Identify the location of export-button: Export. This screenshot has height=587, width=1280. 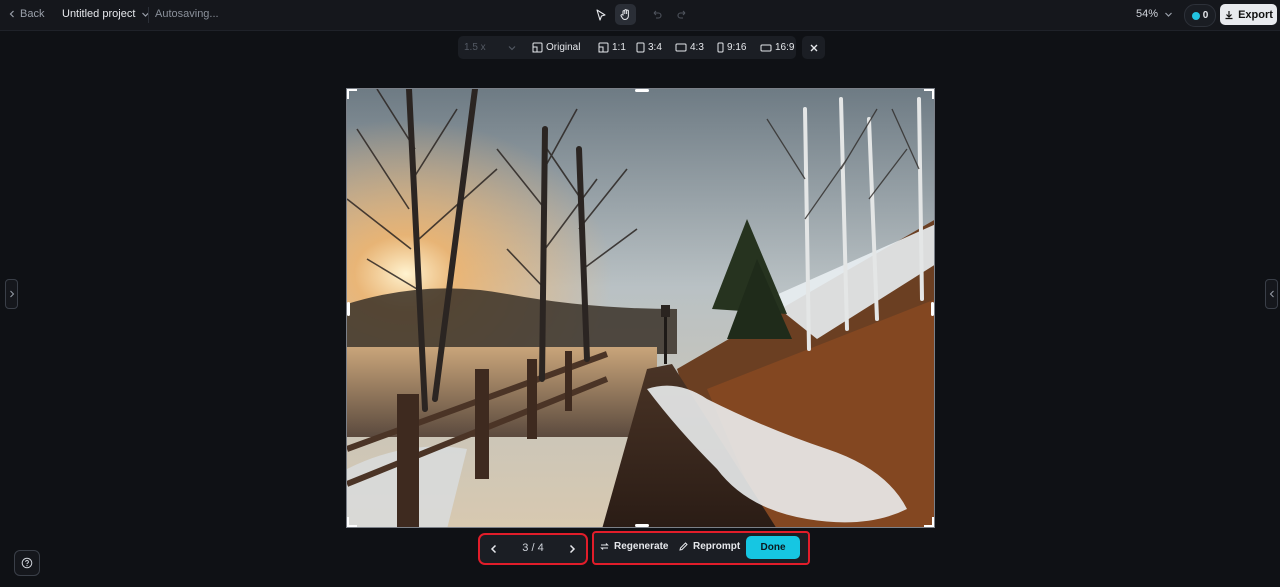
(1248, 14).